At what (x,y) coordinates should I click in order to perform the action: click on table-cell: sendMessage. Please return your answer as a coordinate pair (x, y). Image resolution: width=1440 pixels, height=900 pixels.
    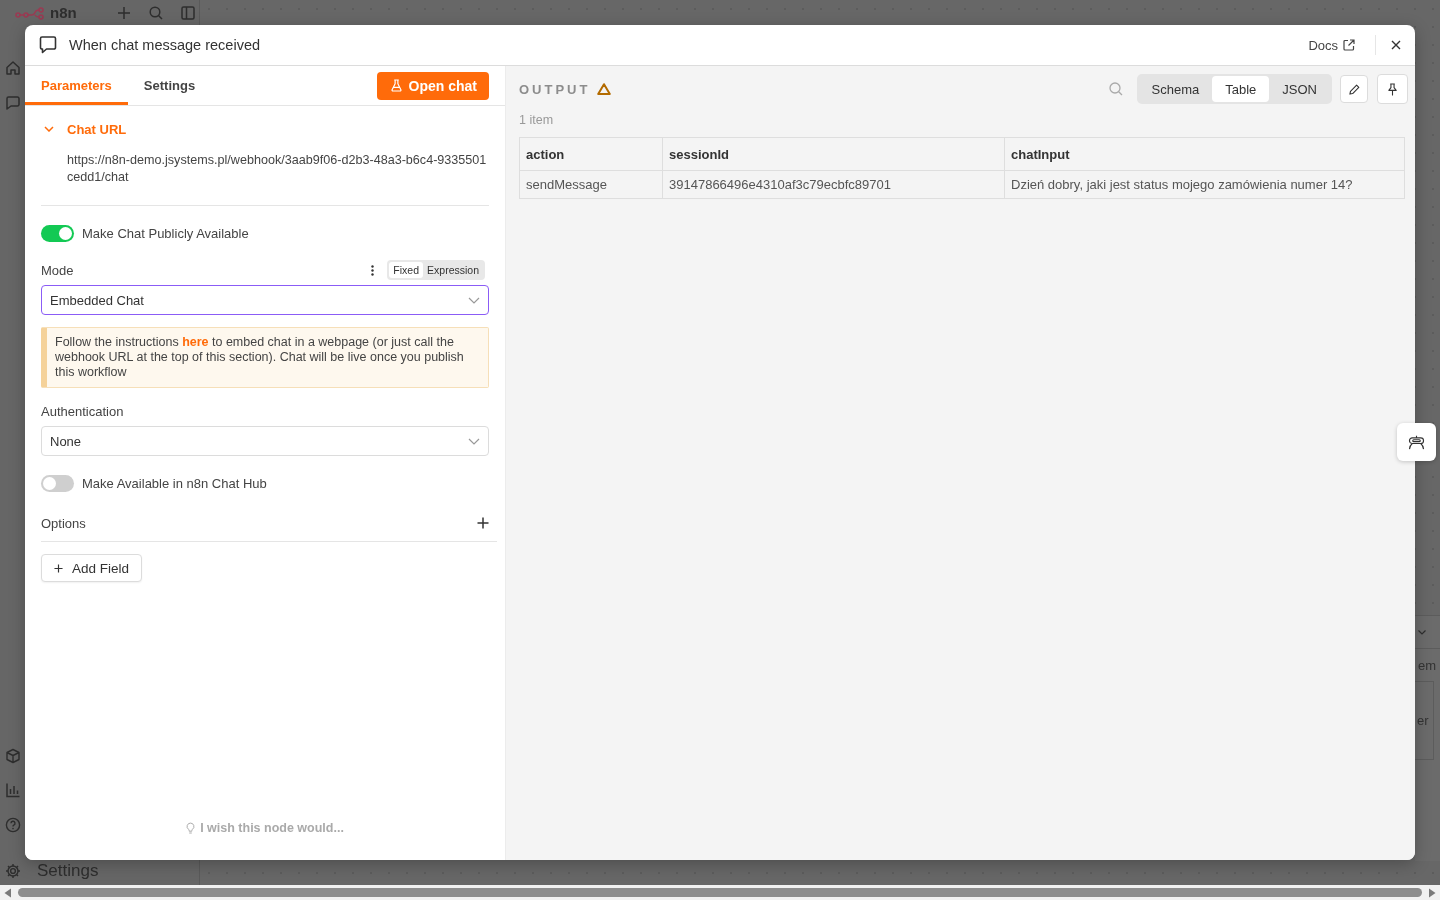
    Looking at the image, I should click on (591, 184).